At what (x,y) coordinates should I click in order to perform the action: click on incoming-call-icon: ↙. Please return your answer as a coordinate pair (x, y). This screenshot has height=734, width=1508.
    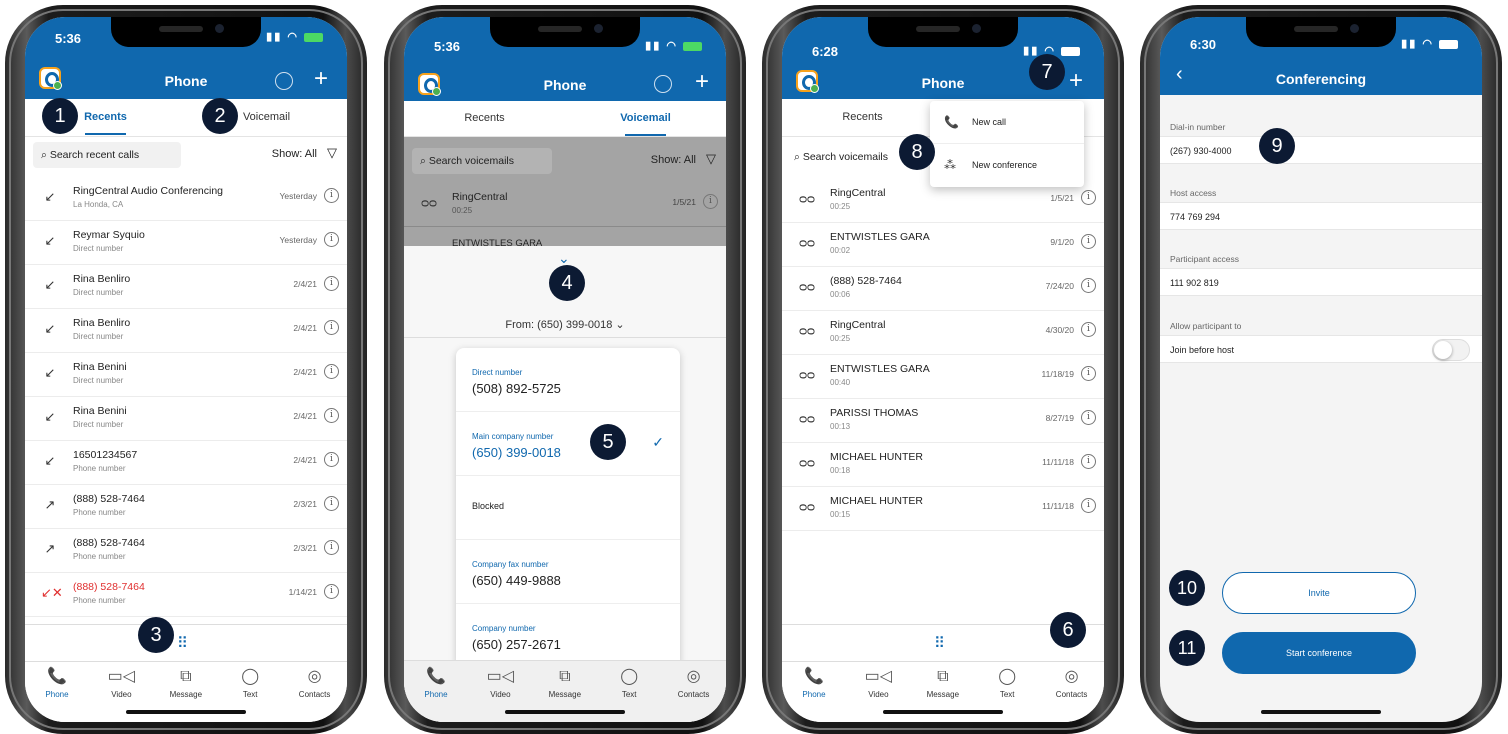
    Looking at the image, I should click on (50, 328).